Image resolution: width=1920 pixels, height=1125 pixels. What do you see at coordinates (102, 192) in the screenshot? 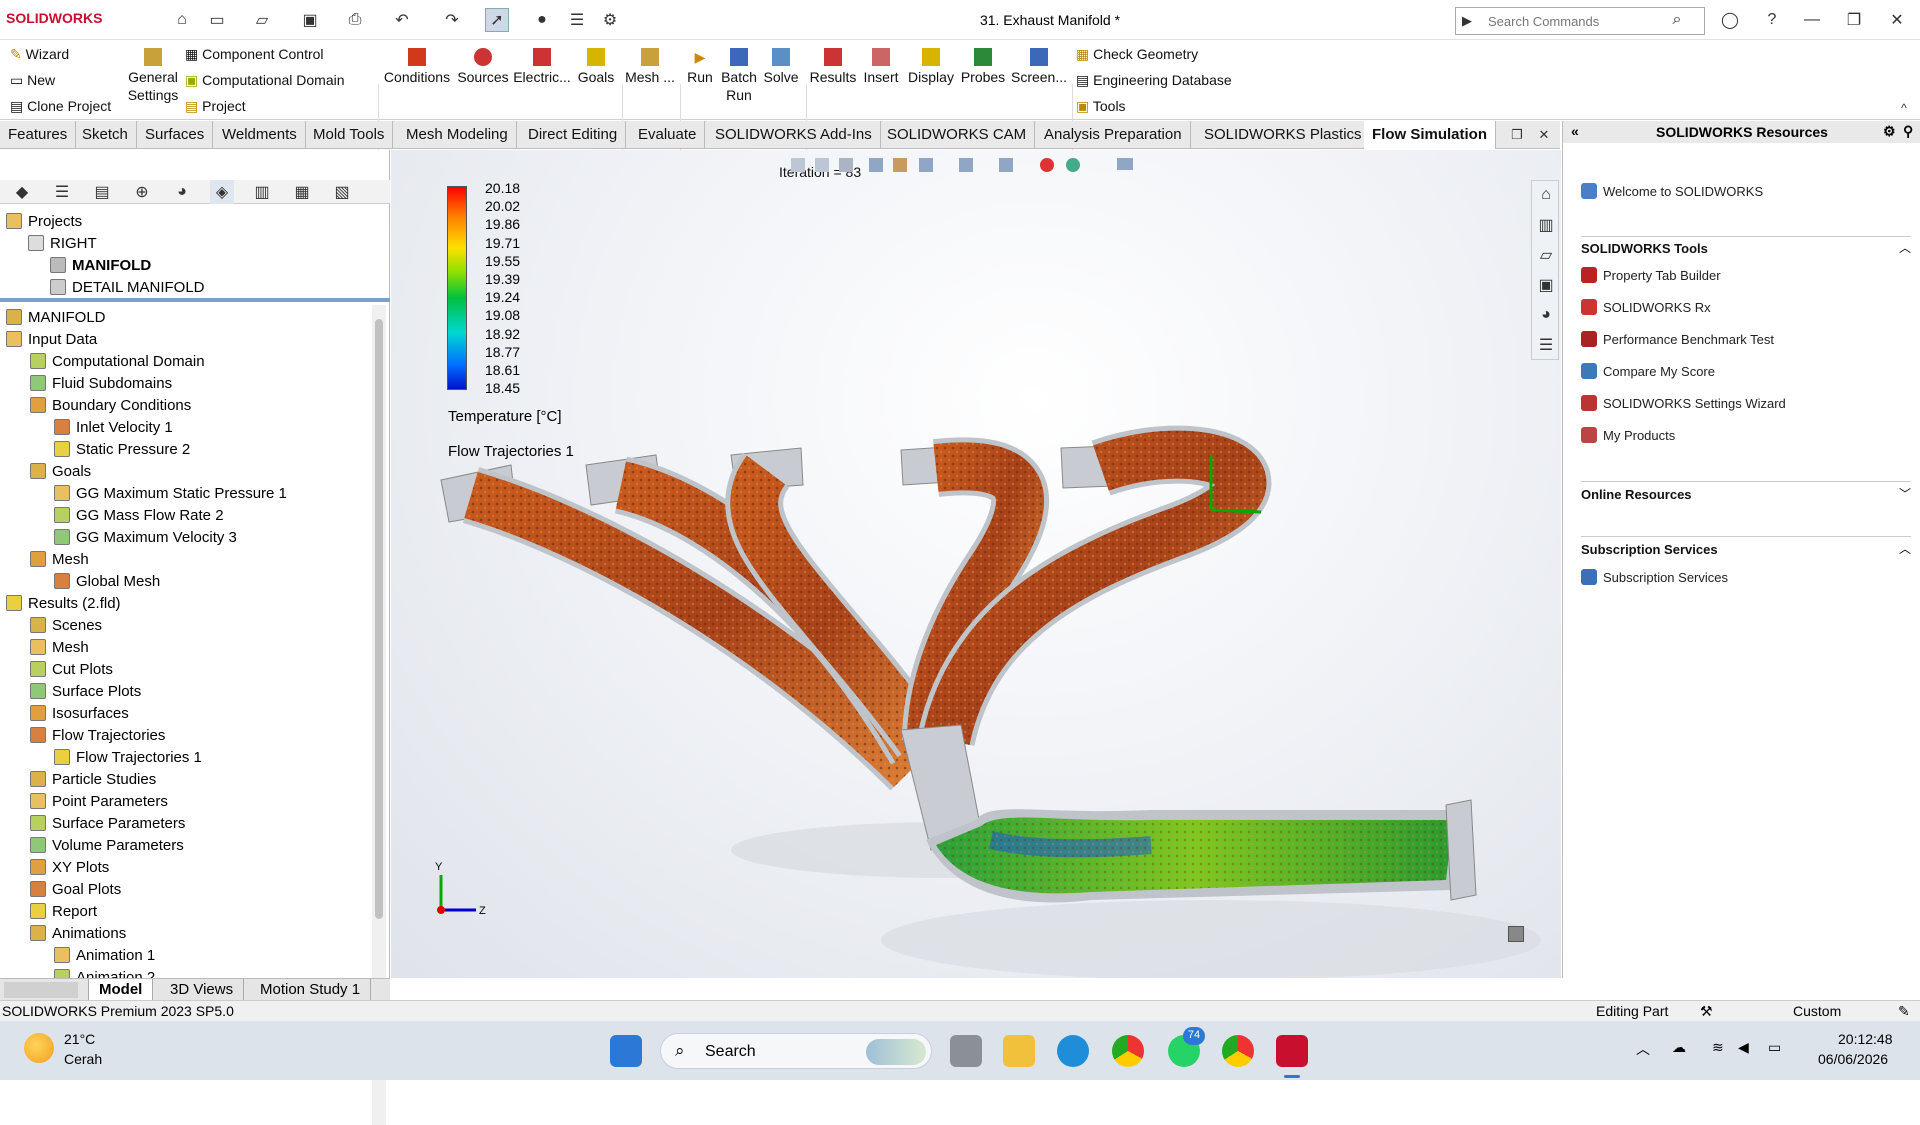
I see `configuration-manager-icon: ▤` at bounding box center [102, 192].